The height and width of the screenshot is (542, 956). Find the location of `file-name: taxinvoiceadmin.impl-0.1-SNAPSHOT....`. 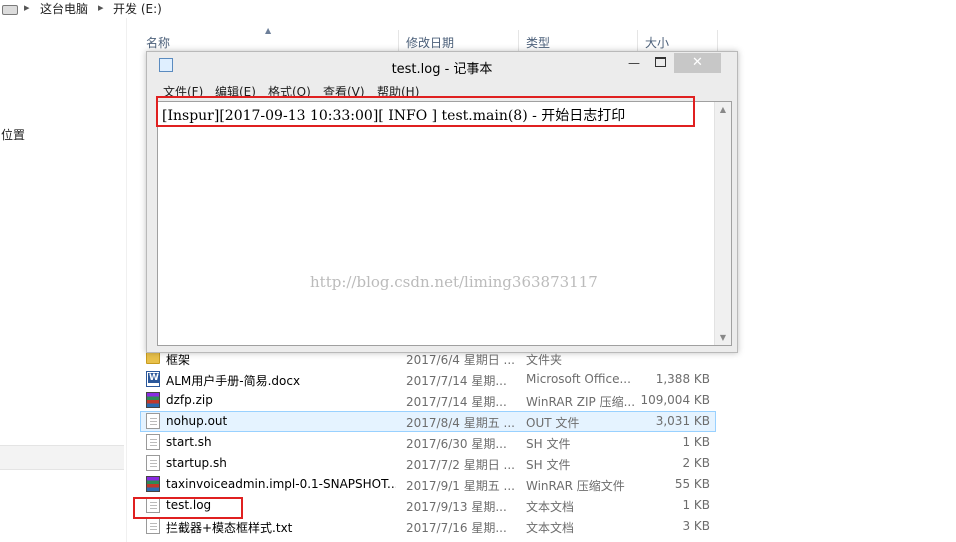

file-name: taxinvoiceadmin.impl-0.1-SNAPSHOT.... is located at coordinates (281, 484).